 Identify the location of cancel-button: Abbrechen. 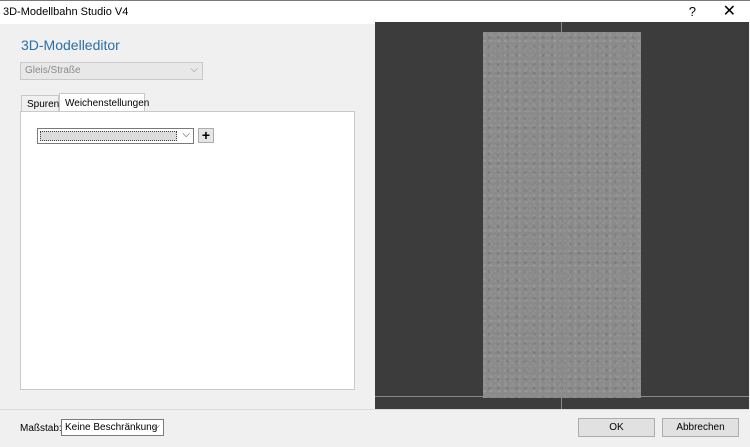
(700, 427).